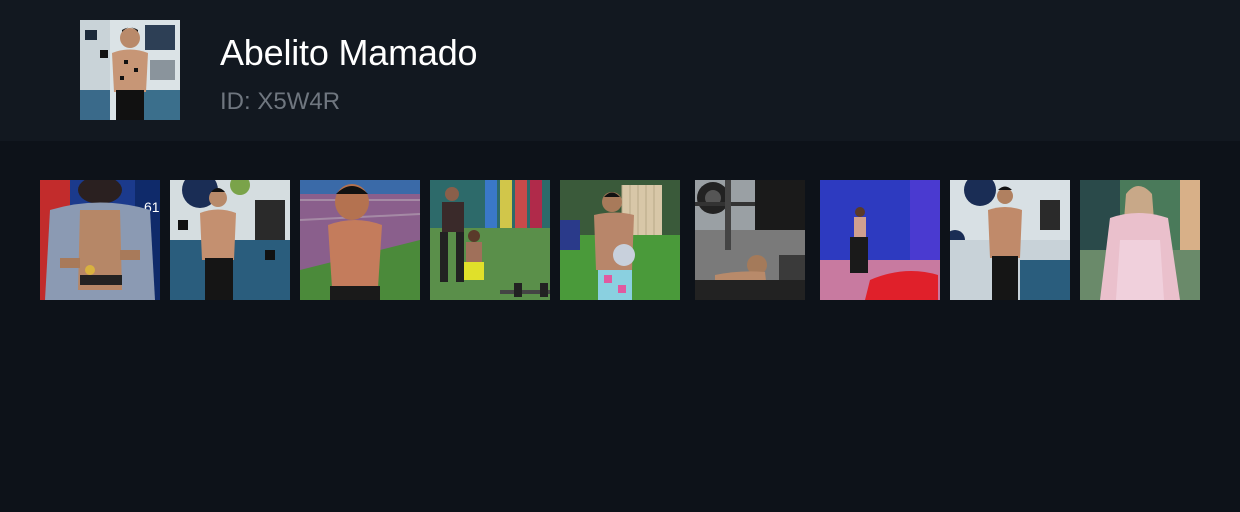 The height and width of the screenshot is (512, 1240). I want to click on profile-name: Abelito Mamado, so click(349, 52).